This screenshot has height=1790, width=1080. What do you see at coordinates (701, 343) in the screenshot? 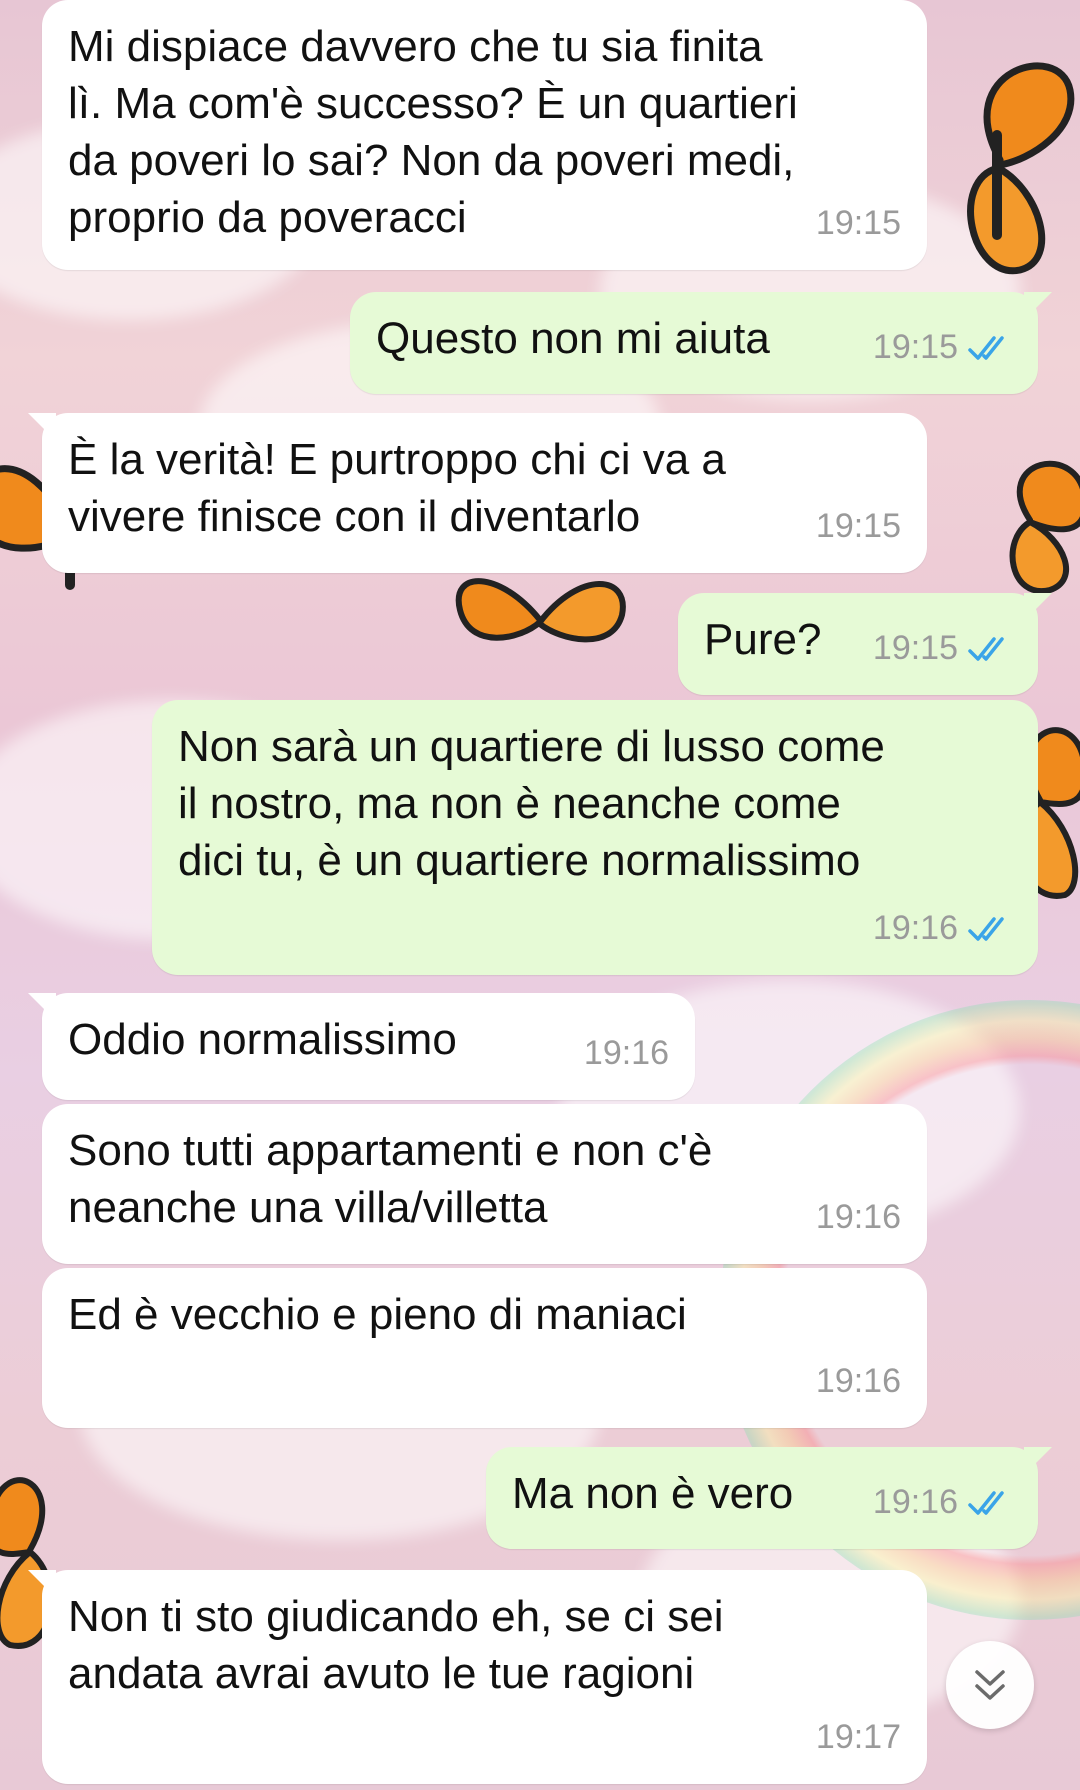
I see `message-bubble: Questo non mi aiuta 19:15` at bounding box center [701, 343].